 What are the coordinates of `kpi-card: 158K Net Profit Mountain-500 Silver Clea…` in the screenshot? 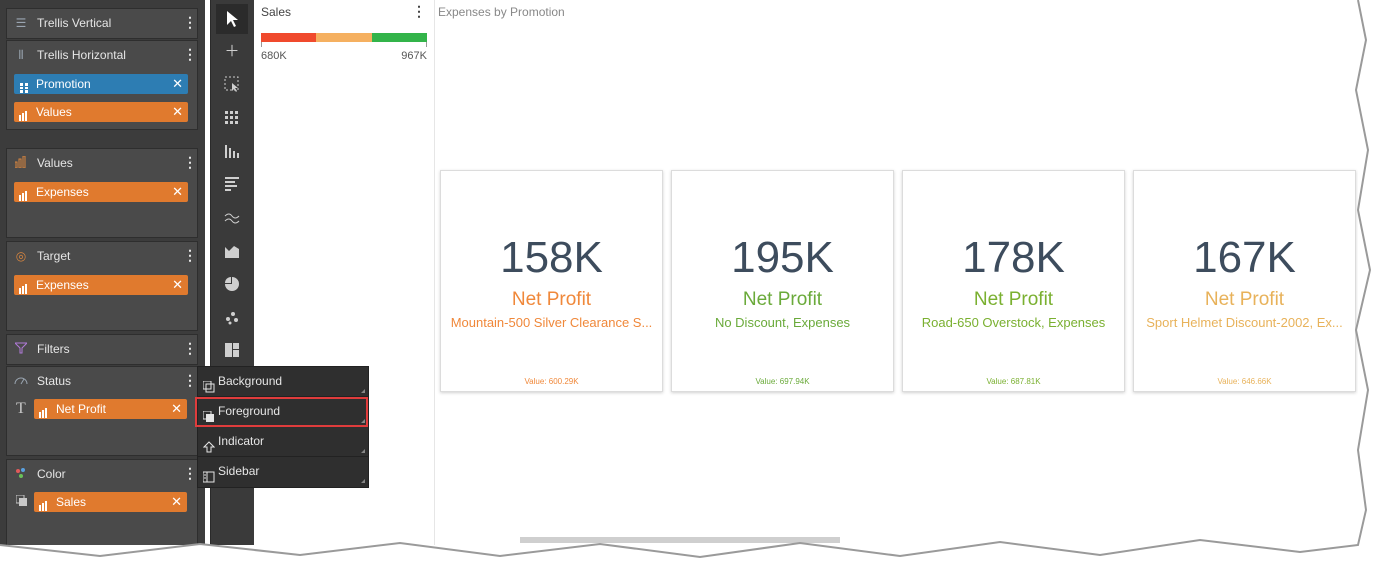 It's located at (551, 281).